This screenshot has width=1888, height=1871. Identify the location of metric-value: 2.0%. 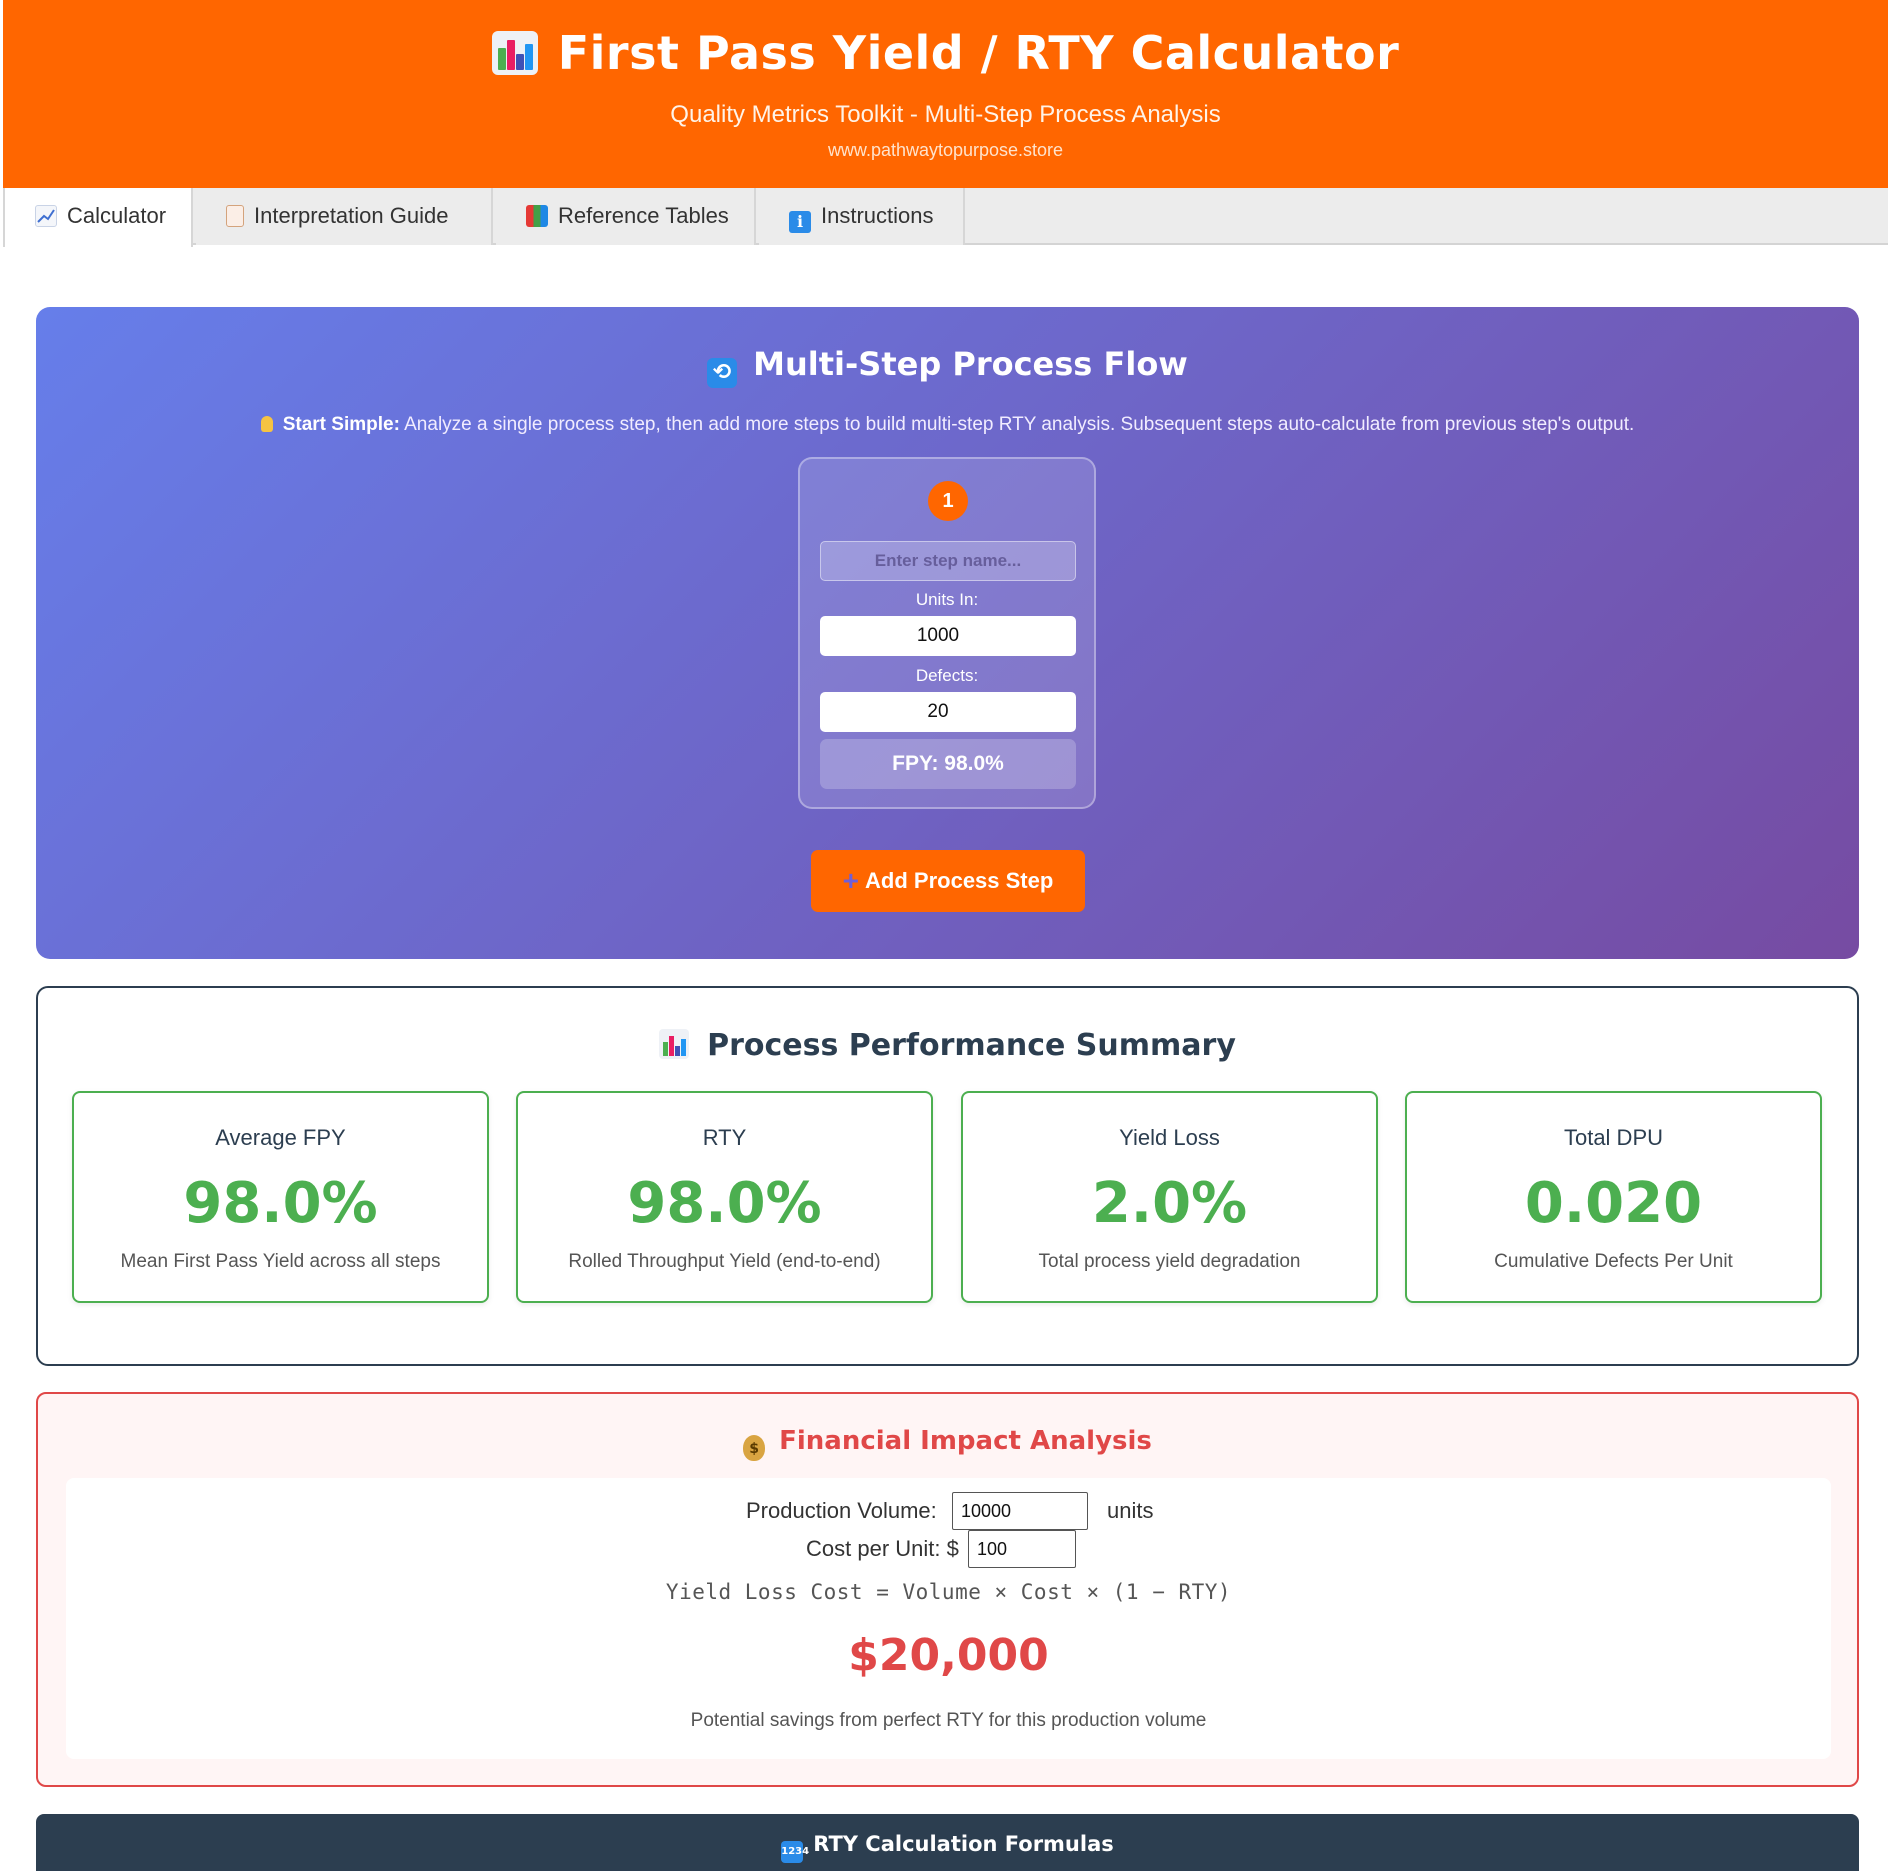
(1169, 1203).